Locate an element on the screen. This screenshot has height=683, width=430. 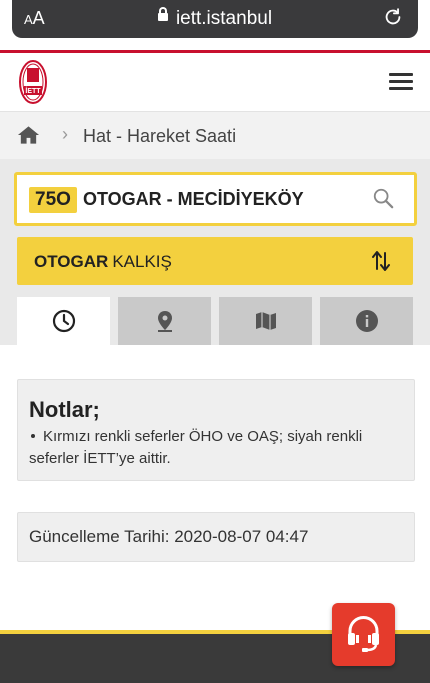
notes-title: Notlar; is located at coordinates (64, 409).